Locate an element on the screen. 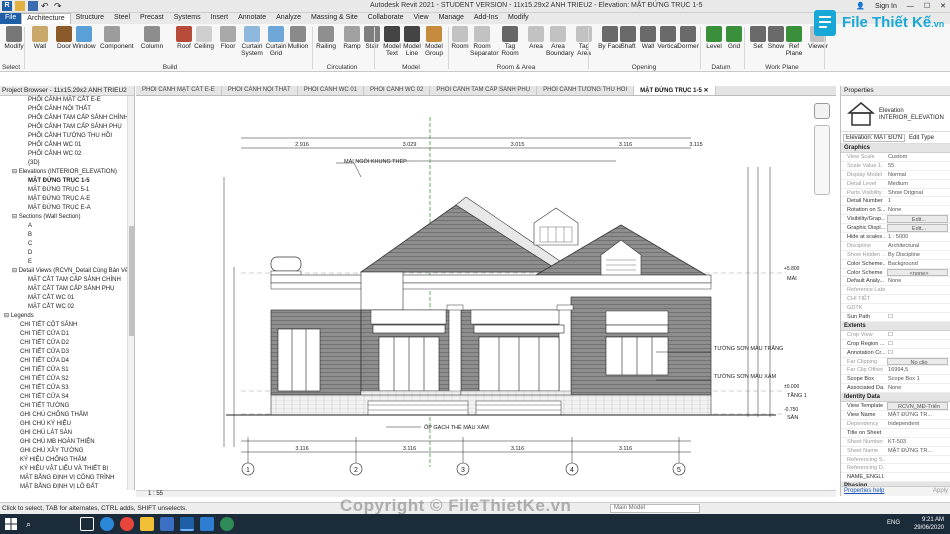  maximize-icon: ☐ is located at coordinates (927, 6).